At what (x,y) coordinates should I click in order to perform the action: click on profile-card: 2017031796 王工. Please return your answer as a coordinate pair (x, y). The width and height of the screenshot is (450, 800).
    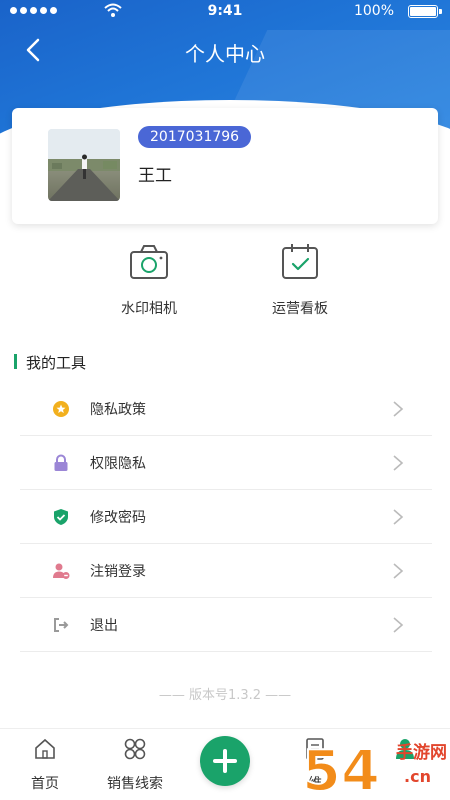
    Looking at the image, I should click on (225, 166).